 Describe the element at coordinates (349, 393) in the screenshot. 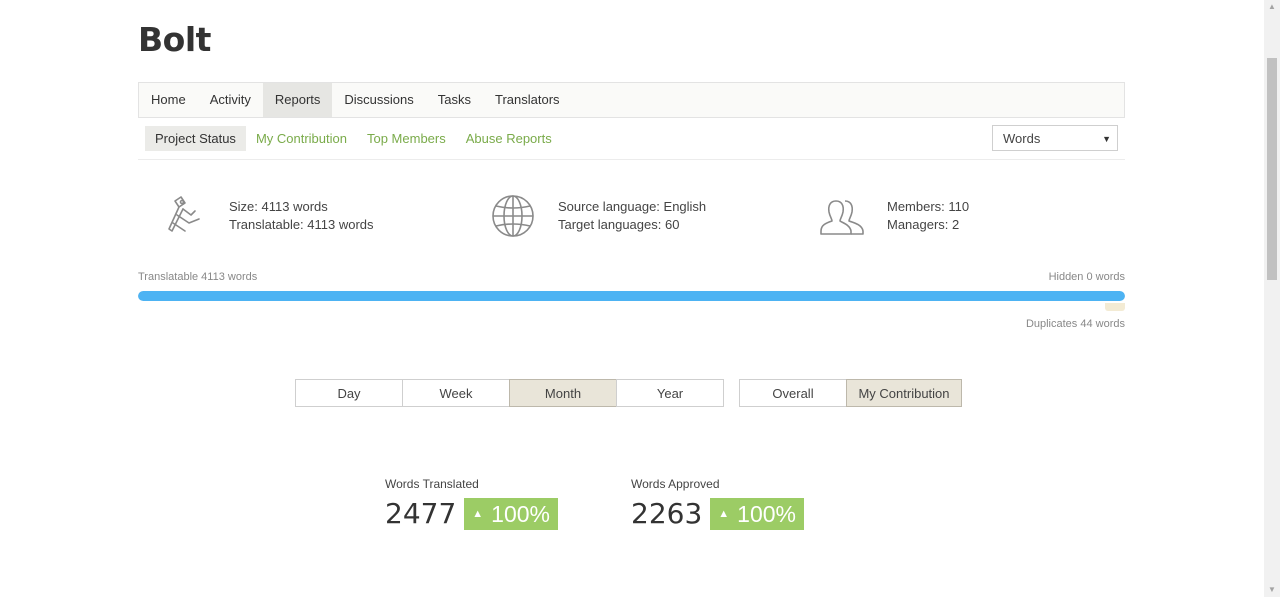

I see `period-day-button: Day` at that location.